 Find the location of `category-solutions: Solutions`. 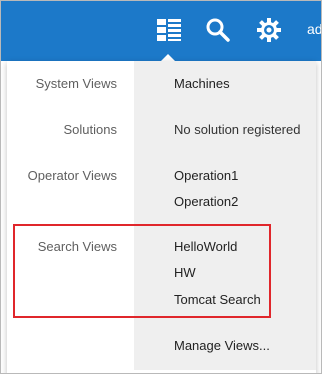

category-solutions: Solutions is located at coordinates (90, 129).